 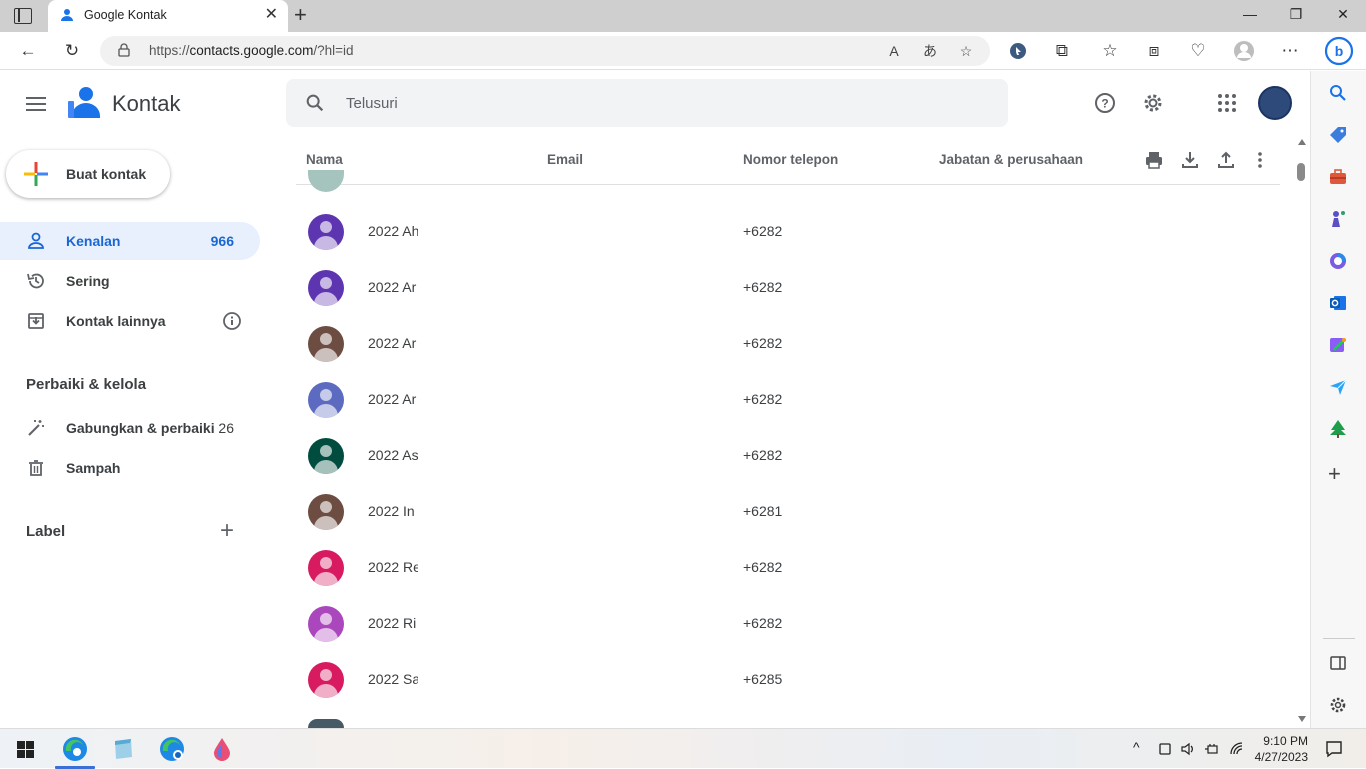 What do you see at coordinates (1153, 103) in the screenshot?
I see `settings-gear-icon` at bounding box center [1153, 103].